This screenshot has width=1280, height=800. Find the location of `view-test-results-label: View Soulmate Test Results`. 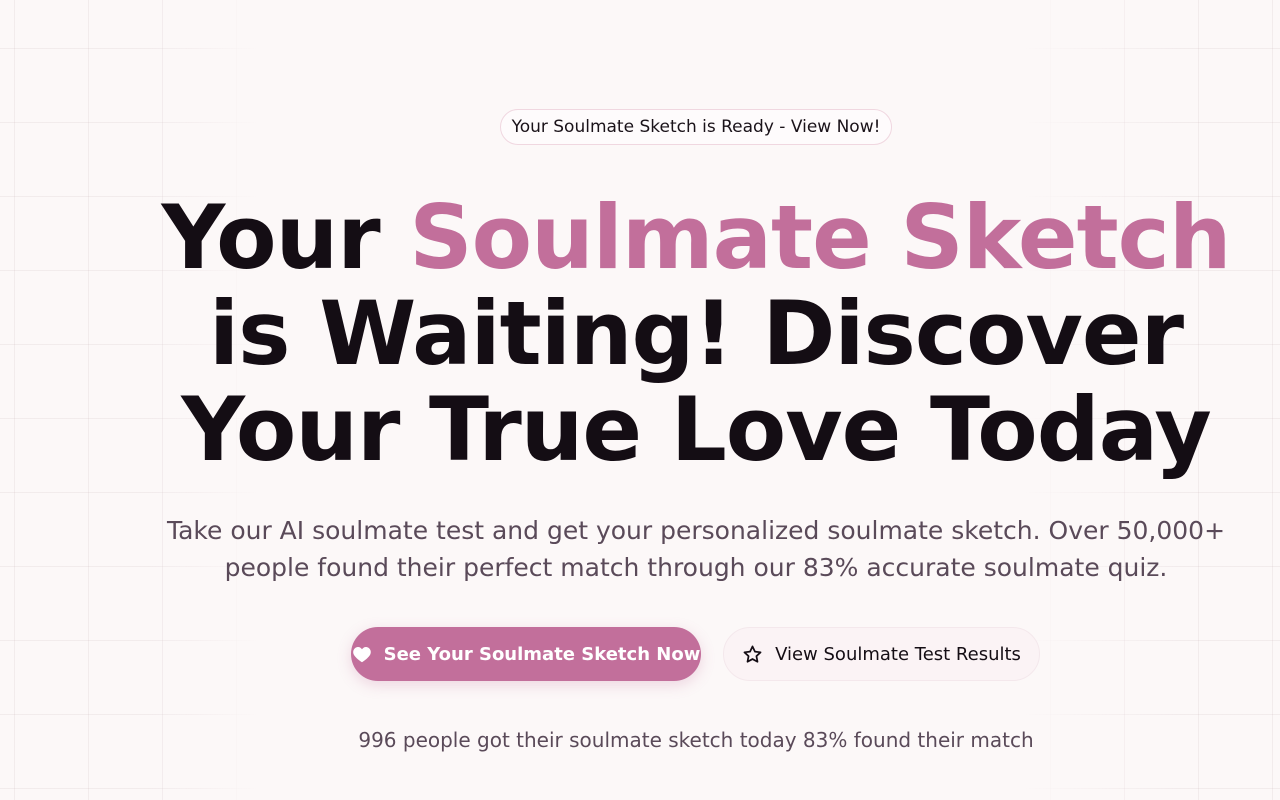

view-test-results-label: View Soulmate Test Results is located at coordinates (898, 654).